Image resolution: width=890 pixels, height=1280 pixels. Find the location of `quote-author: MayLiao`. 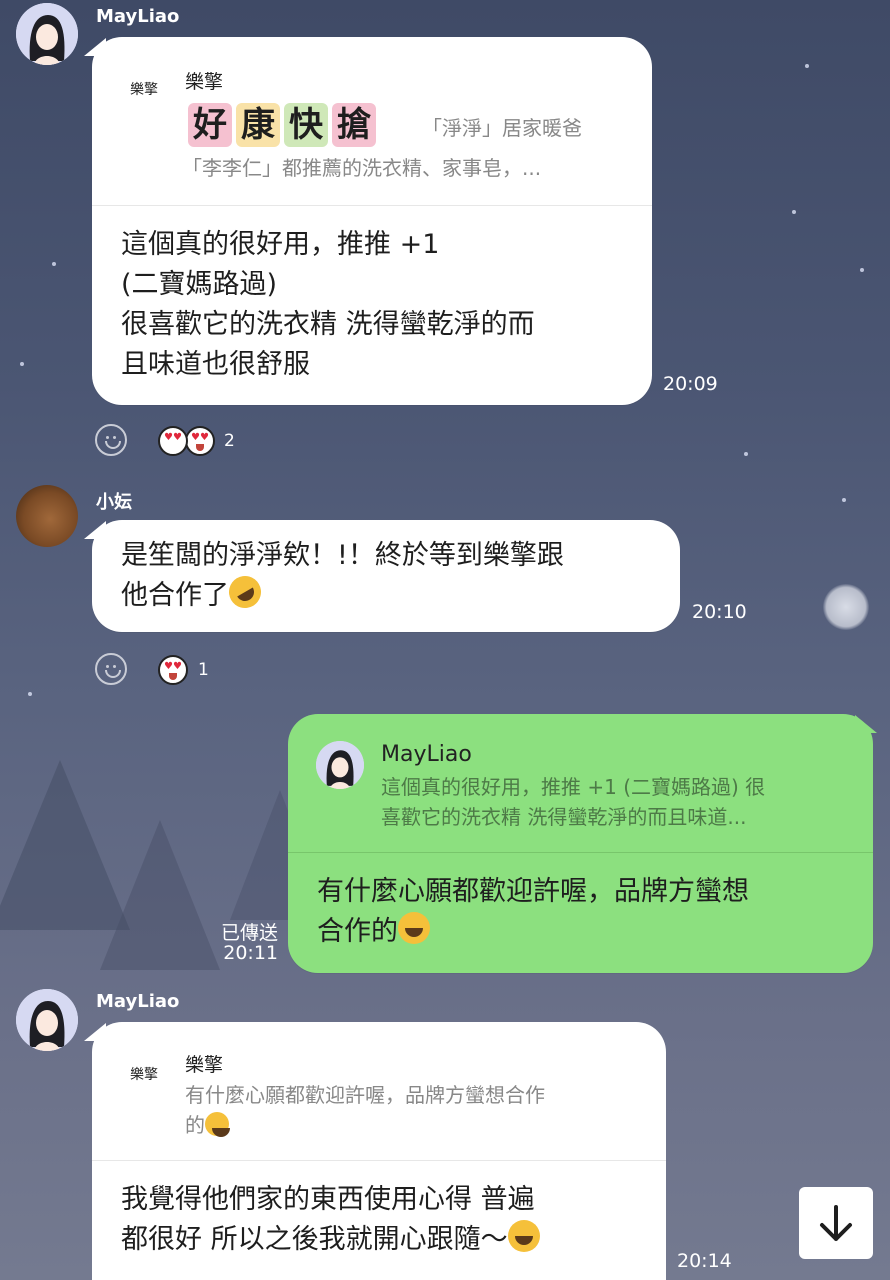

quote-author: MayLiao is located at coordinates (426, 754).